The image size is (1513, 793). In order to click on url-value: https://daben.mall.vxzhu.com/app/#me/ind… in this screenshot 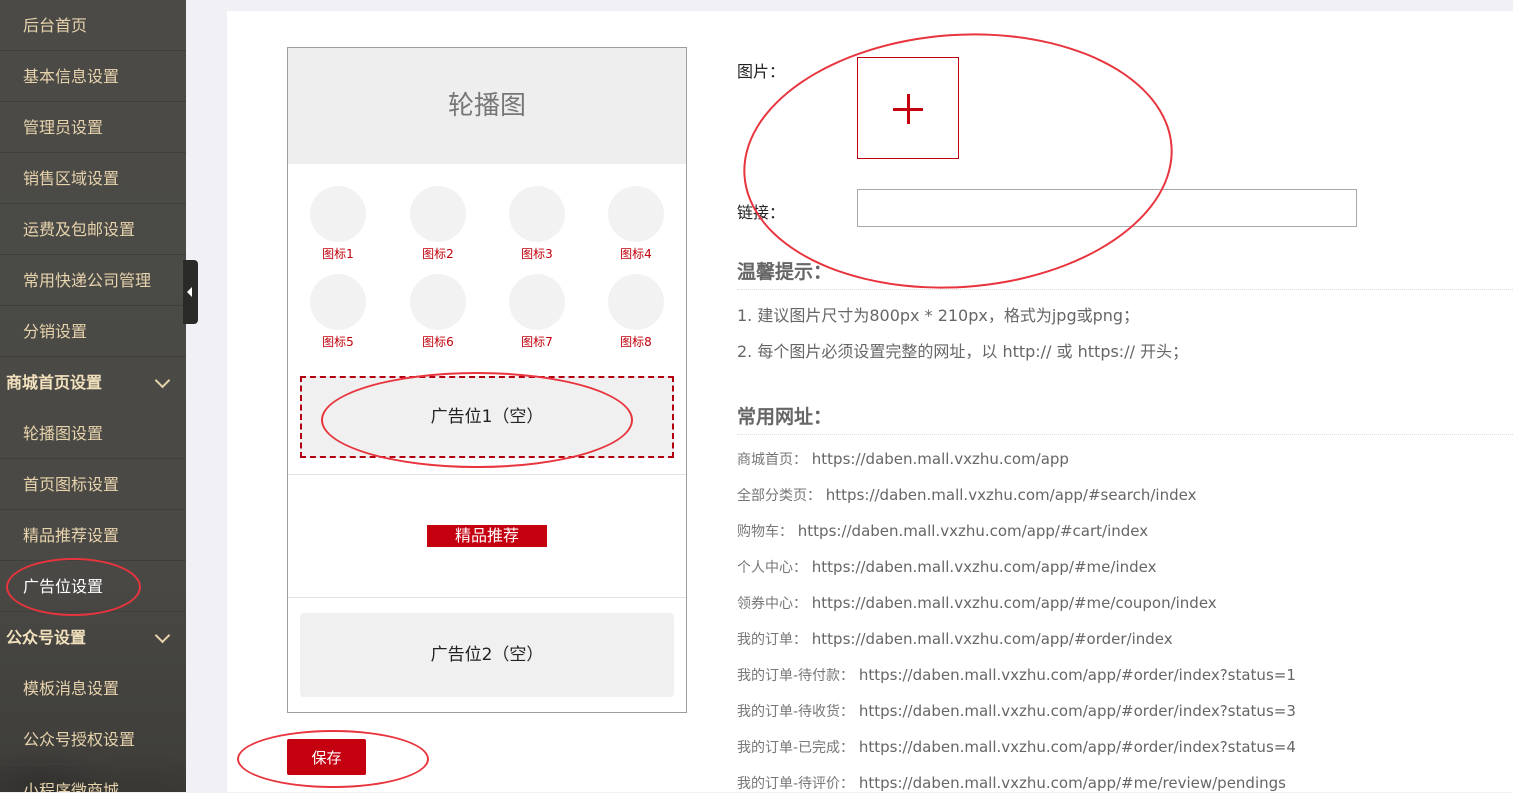, I will do `click(984, 567)`.